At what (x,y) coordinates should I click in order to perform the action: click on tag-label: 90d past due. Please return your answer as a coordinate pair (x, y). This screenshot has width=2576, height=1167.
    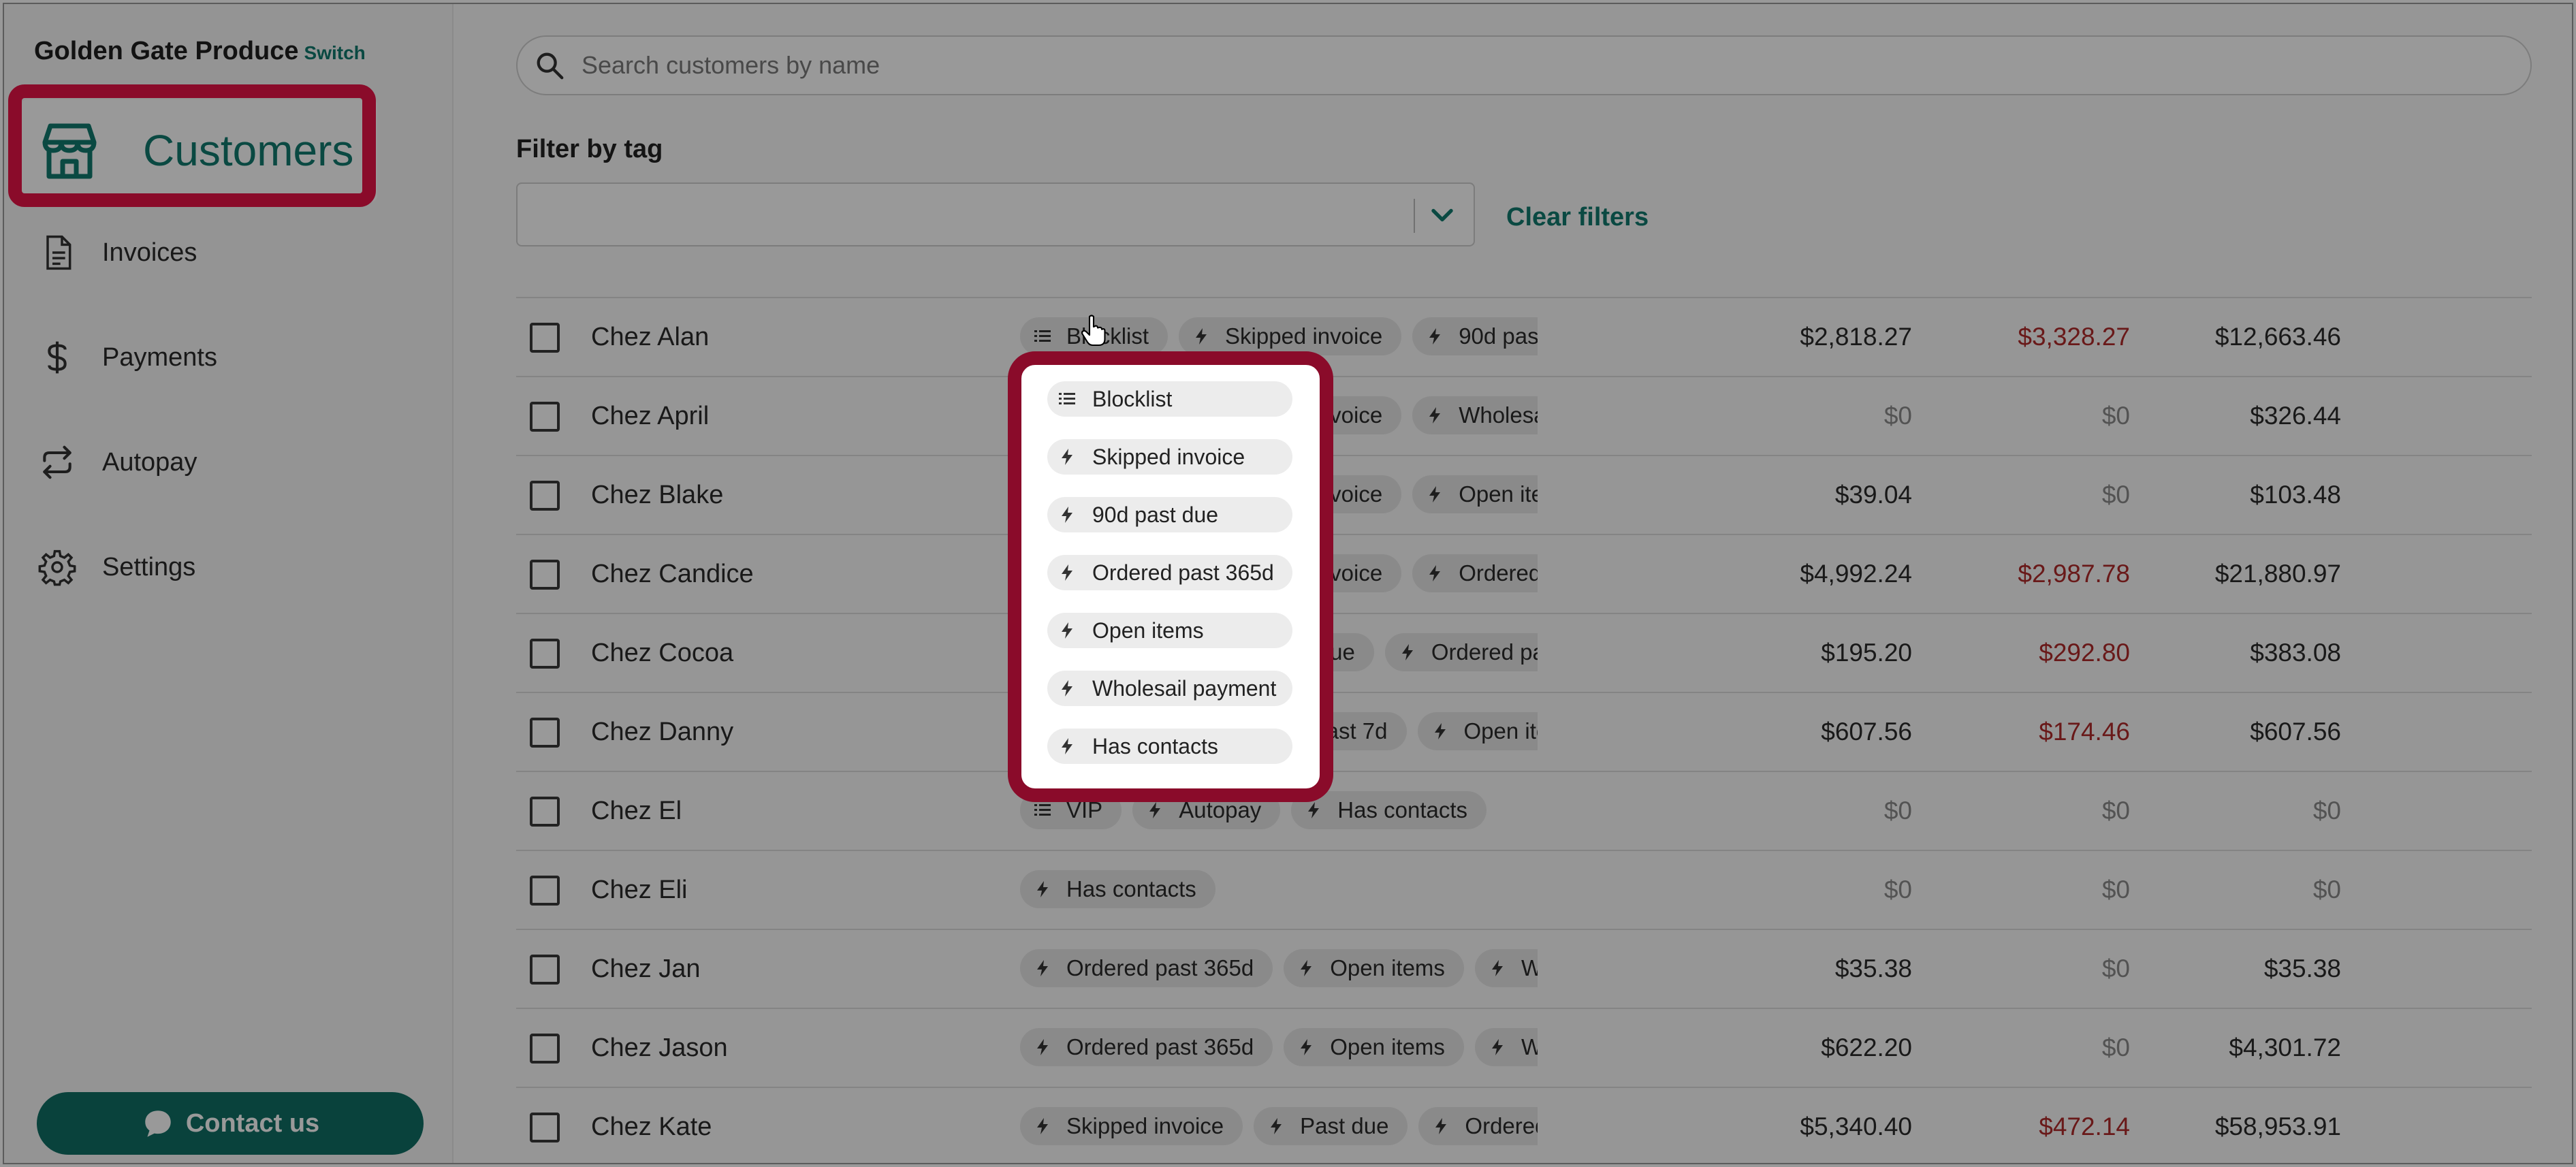
    Looking at the image, I should click on (1155, 514).